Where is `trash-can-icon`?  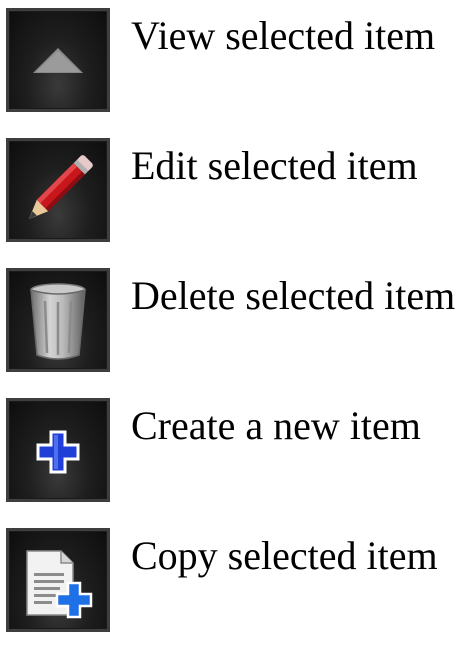
trash-can-icon is located at coordinates (58, 321).